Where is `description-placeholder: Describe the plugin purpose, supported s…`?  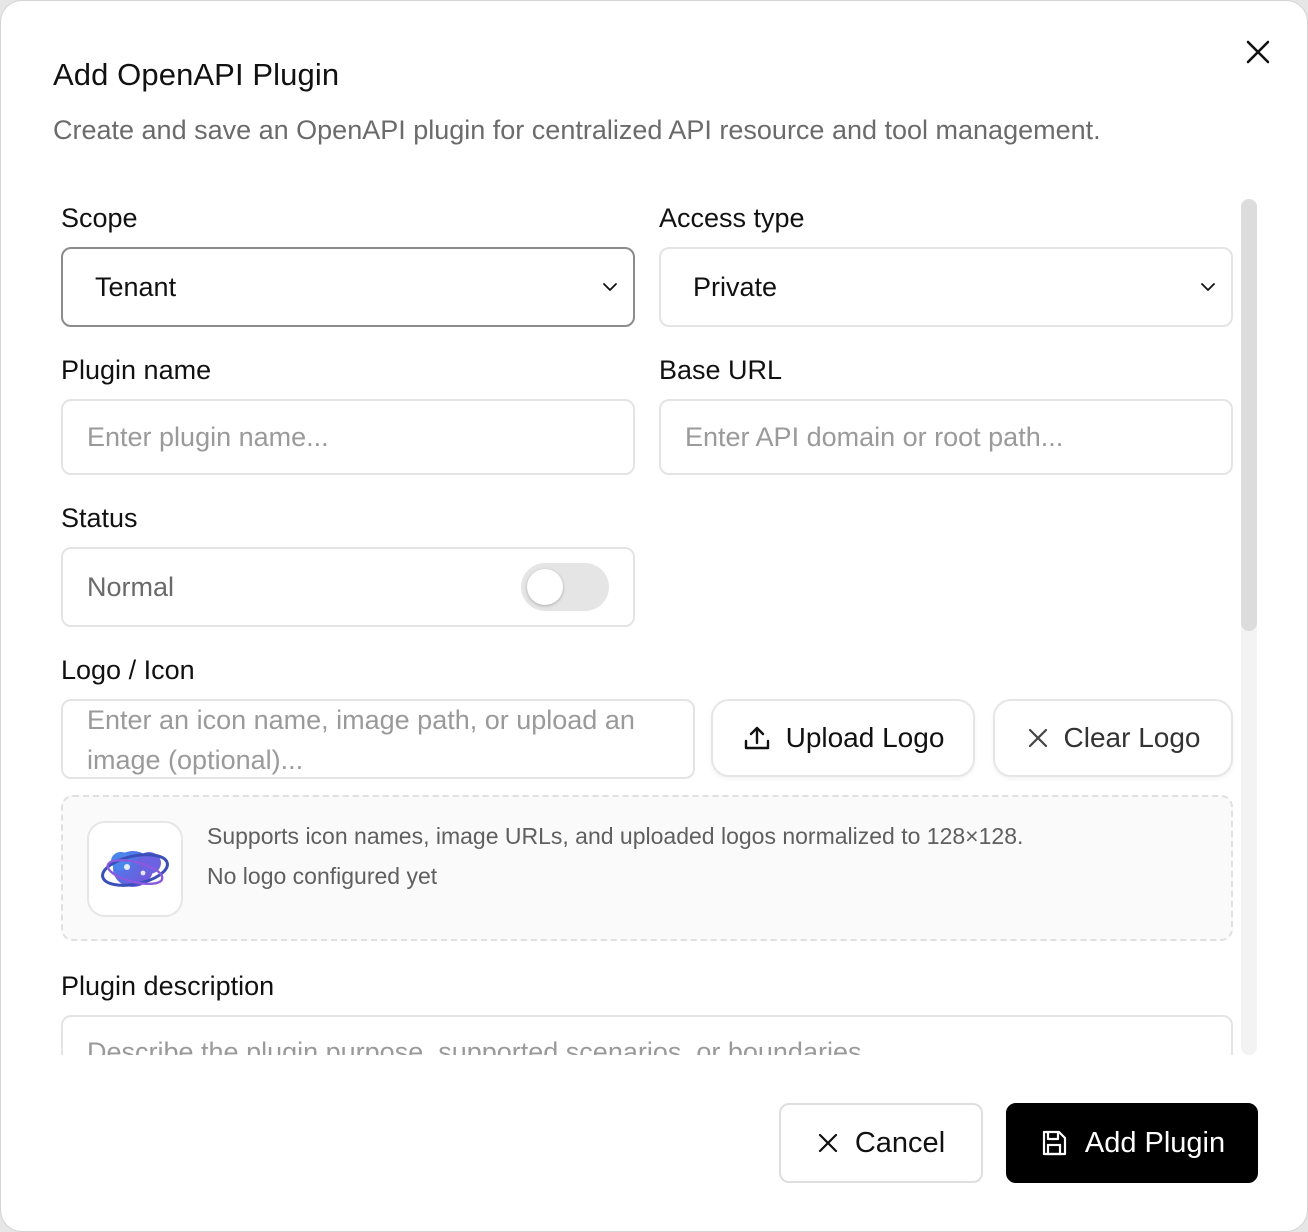
description-placeholder: Describe the plugin purpose, supported s… is located at coordinates (485, 1046).